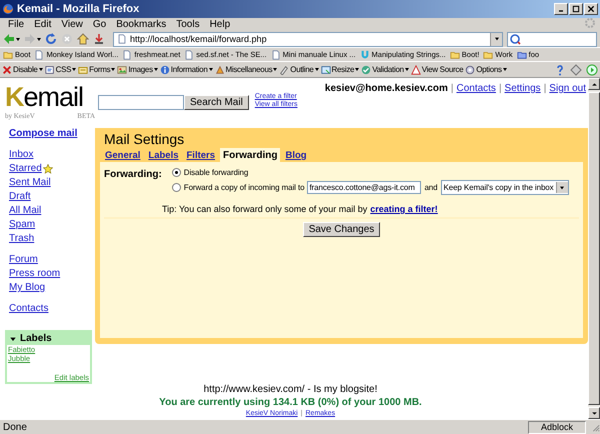 This screenshot has width=600, height=434. Describe the element at coordinates (36, 338) in the screenshot. I see `labels-heading: Labels` at that location.